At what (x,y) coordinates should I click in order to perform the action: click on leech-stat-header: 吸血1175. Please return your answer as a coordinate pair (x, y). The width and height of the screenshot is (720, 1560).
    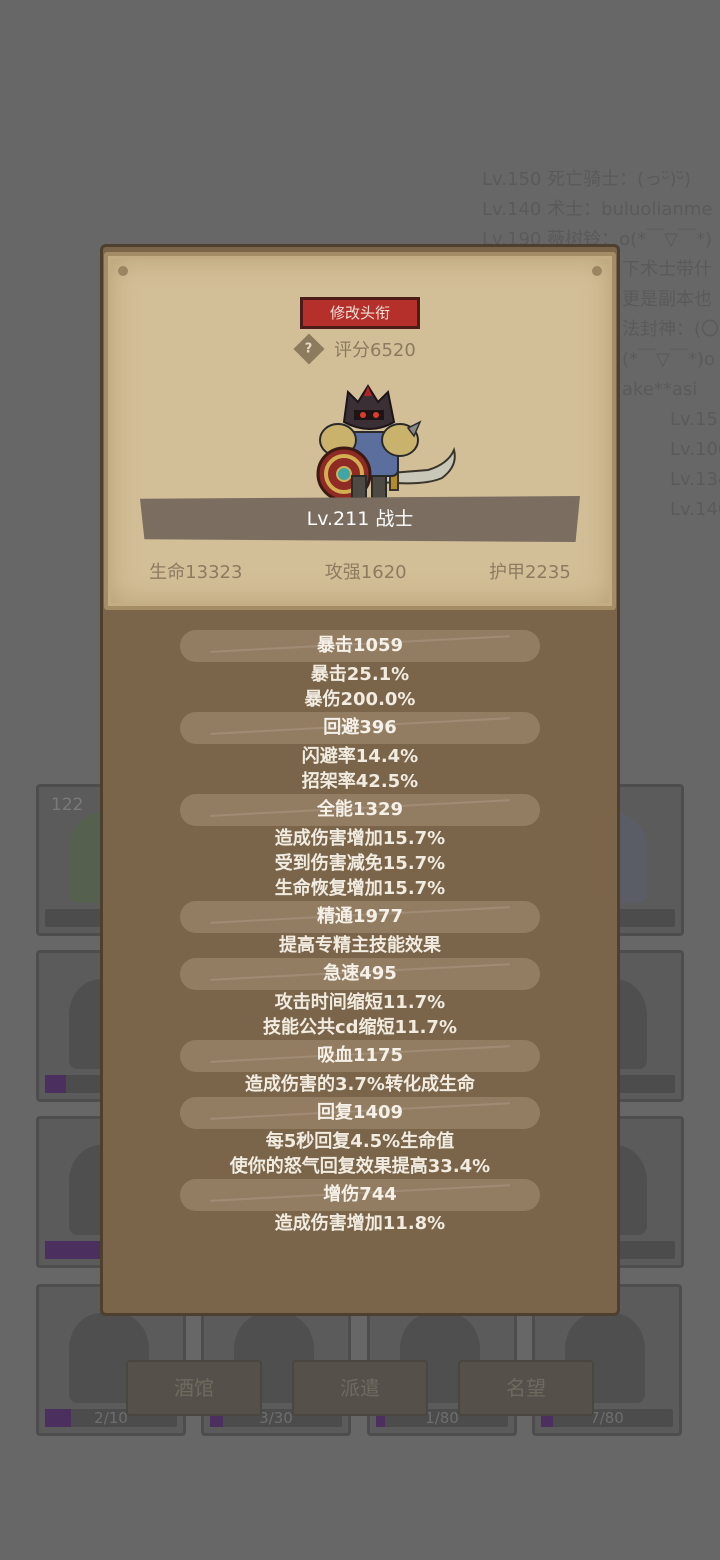
    Looking at the image, I should click on (360, 1056).